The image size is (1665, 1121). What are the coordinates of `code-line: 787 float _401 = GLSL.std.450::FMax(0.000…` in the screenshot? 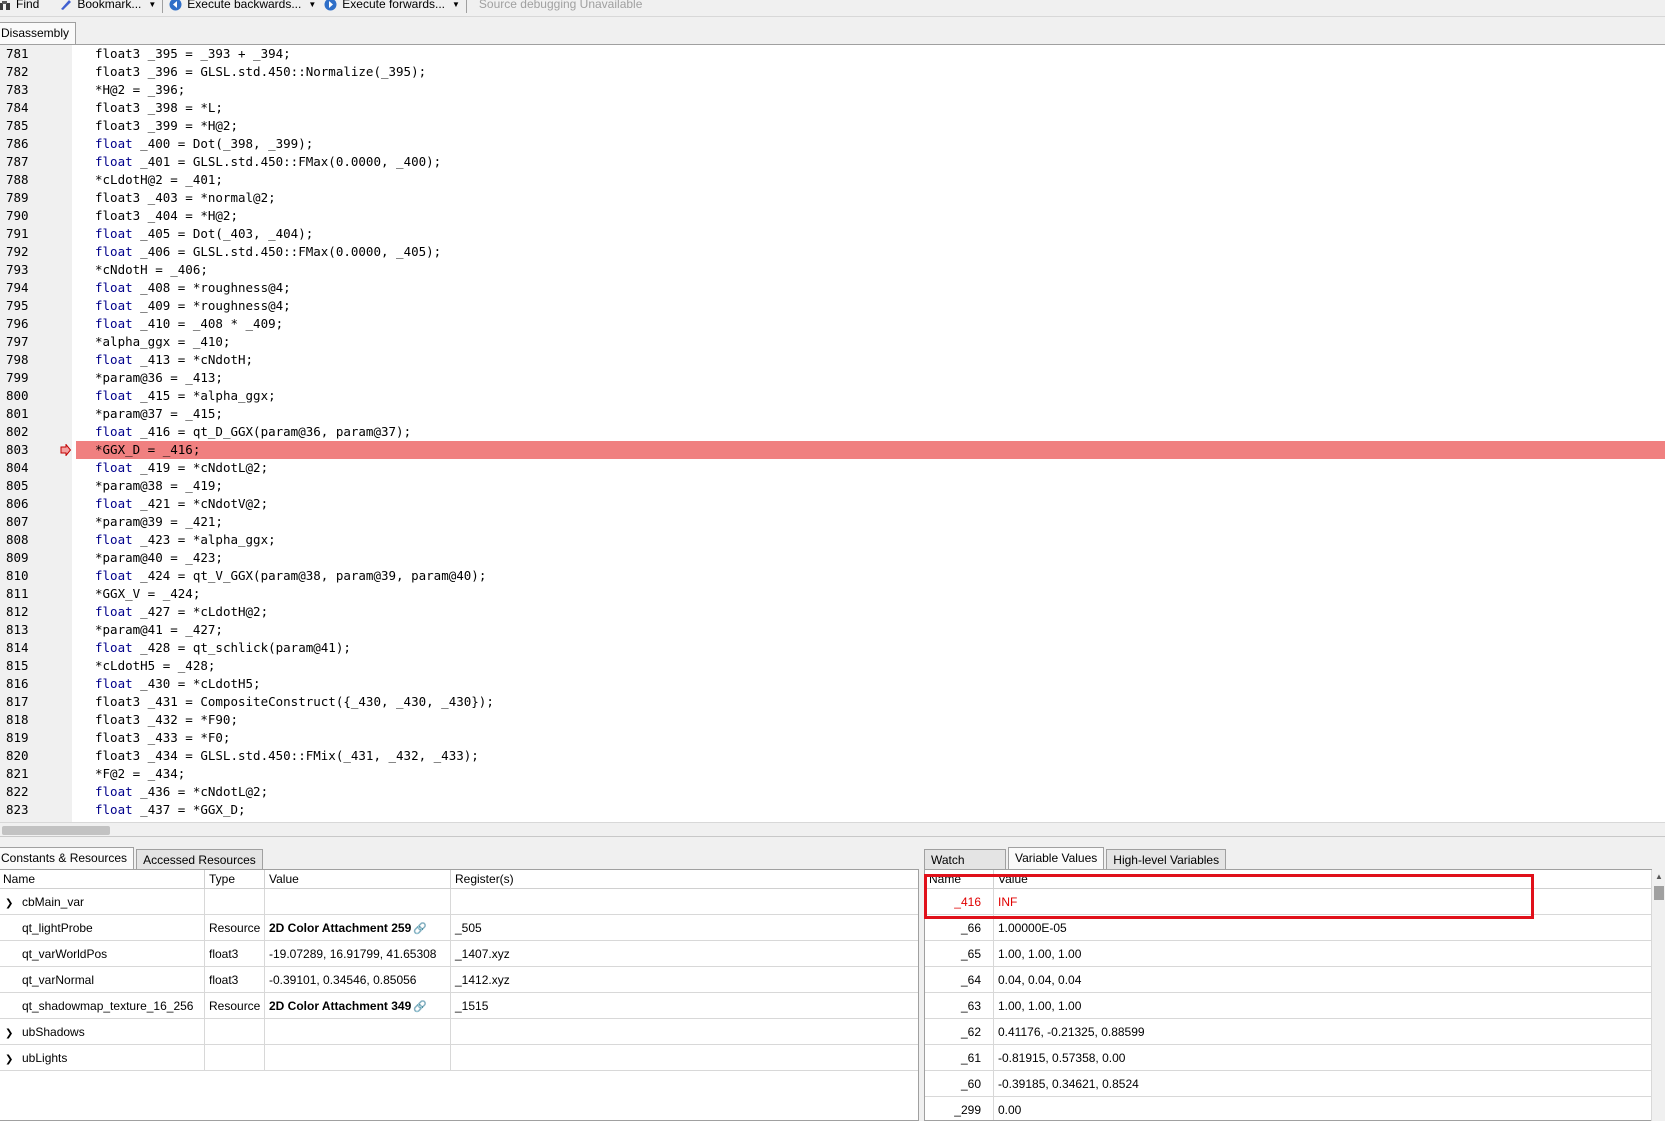 It's located at (832, 162).